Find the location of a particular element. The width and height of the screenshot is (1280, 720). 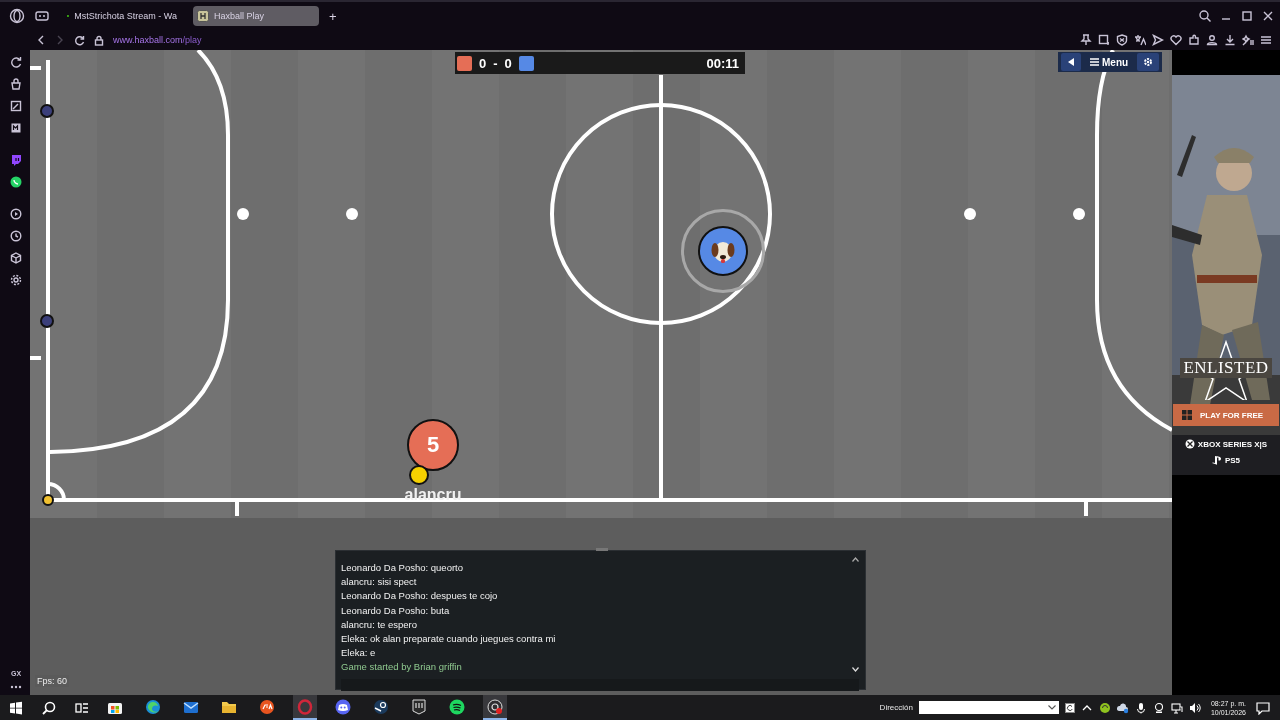

edge-icon is located at coordinates (153, 706).